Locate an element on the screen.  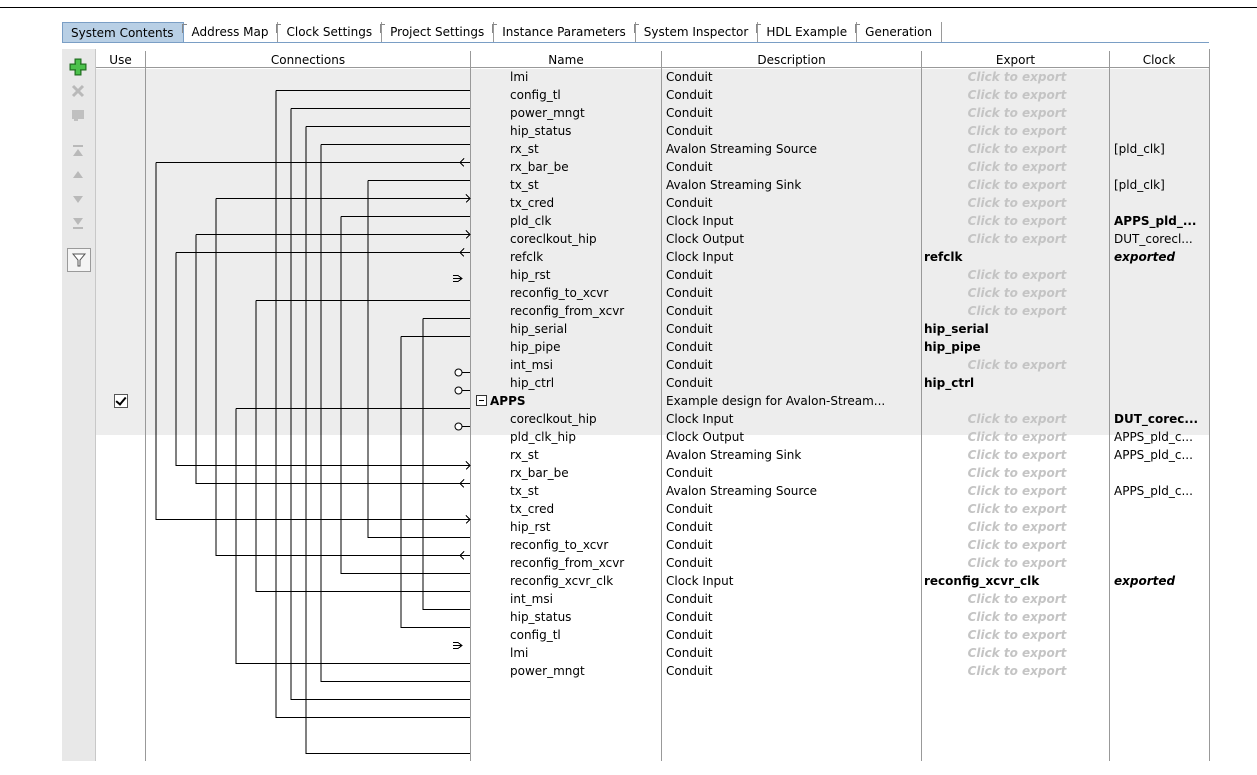
connection-wire-hip_status is located at coordinates (395, 413).